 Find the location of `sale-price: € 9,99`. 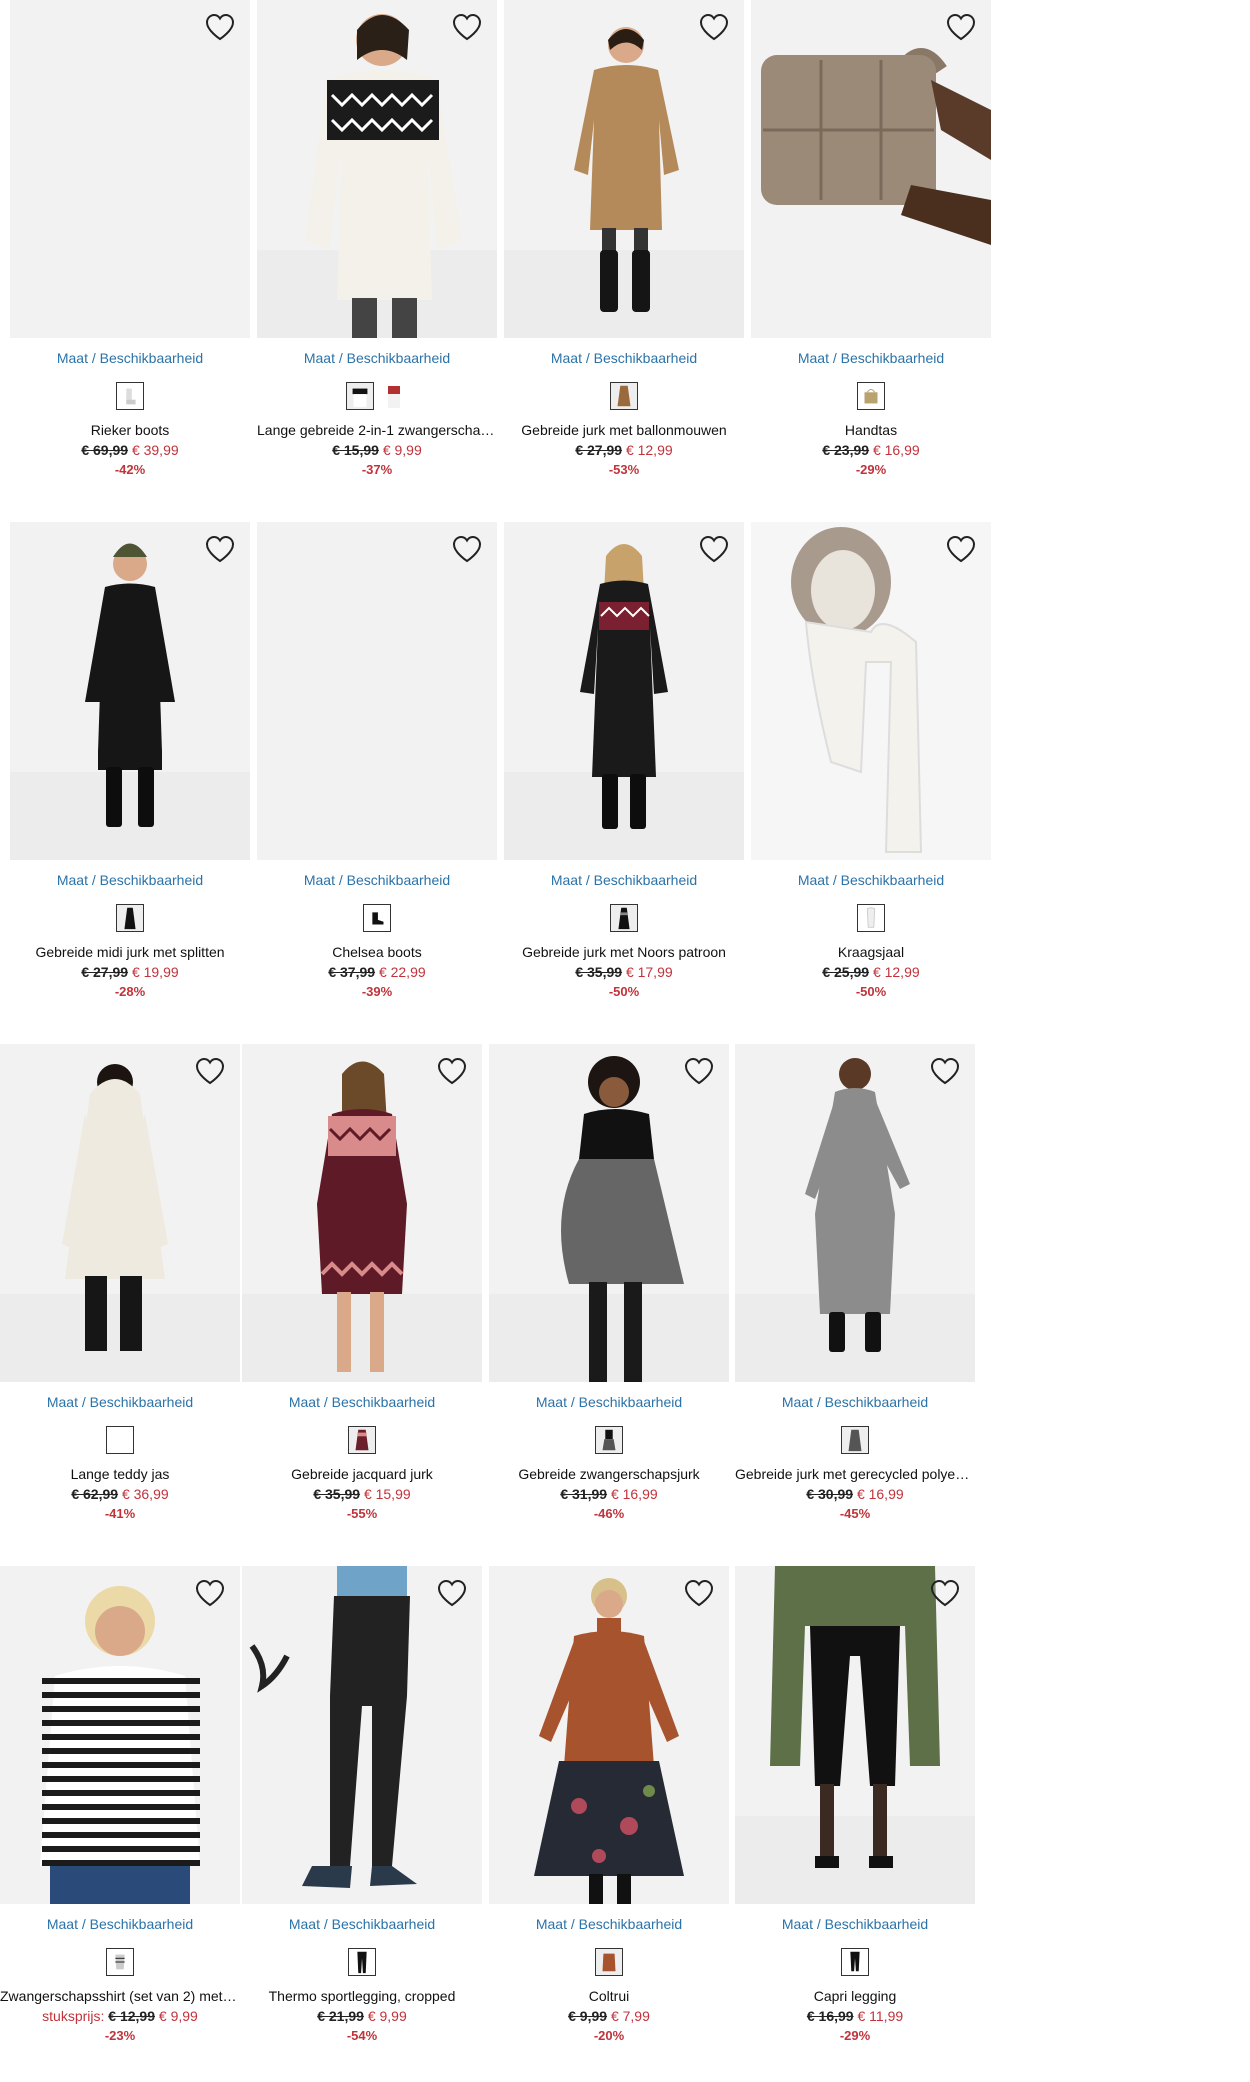

sale-price: € 9,99 is located at coordinates (387, 2016).